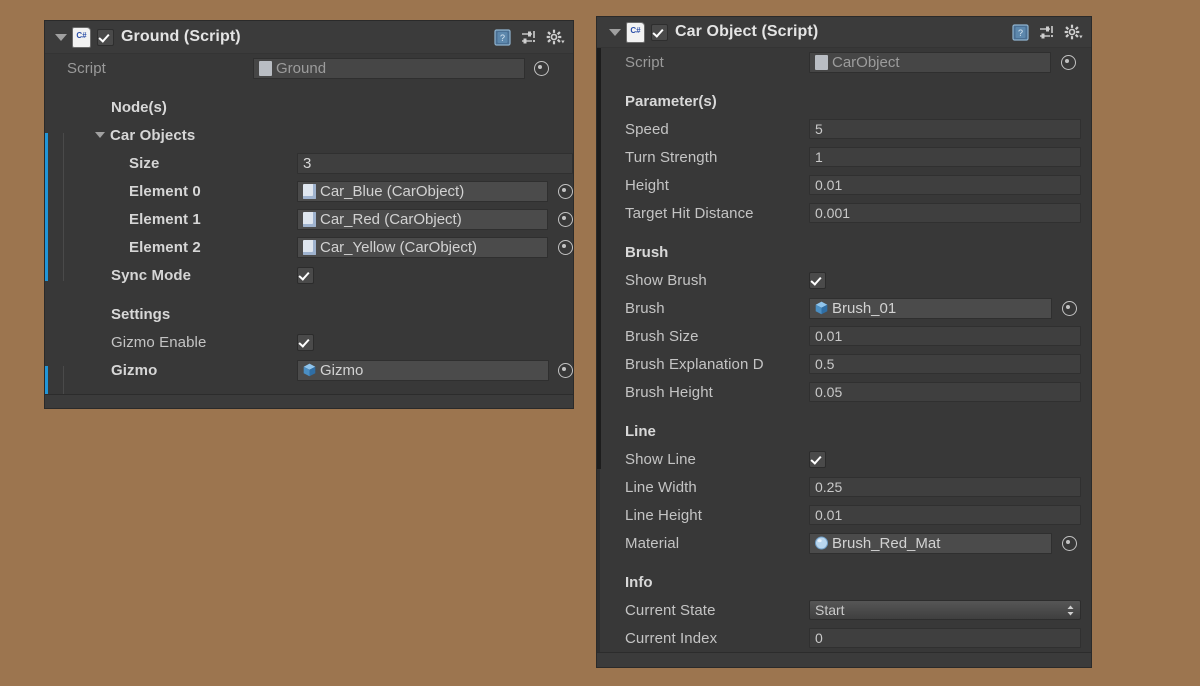  What do you see at coordinates (151, 275) in the screenshot?
I see `field-label: Sync Mode` at bounding box center [151, 275].